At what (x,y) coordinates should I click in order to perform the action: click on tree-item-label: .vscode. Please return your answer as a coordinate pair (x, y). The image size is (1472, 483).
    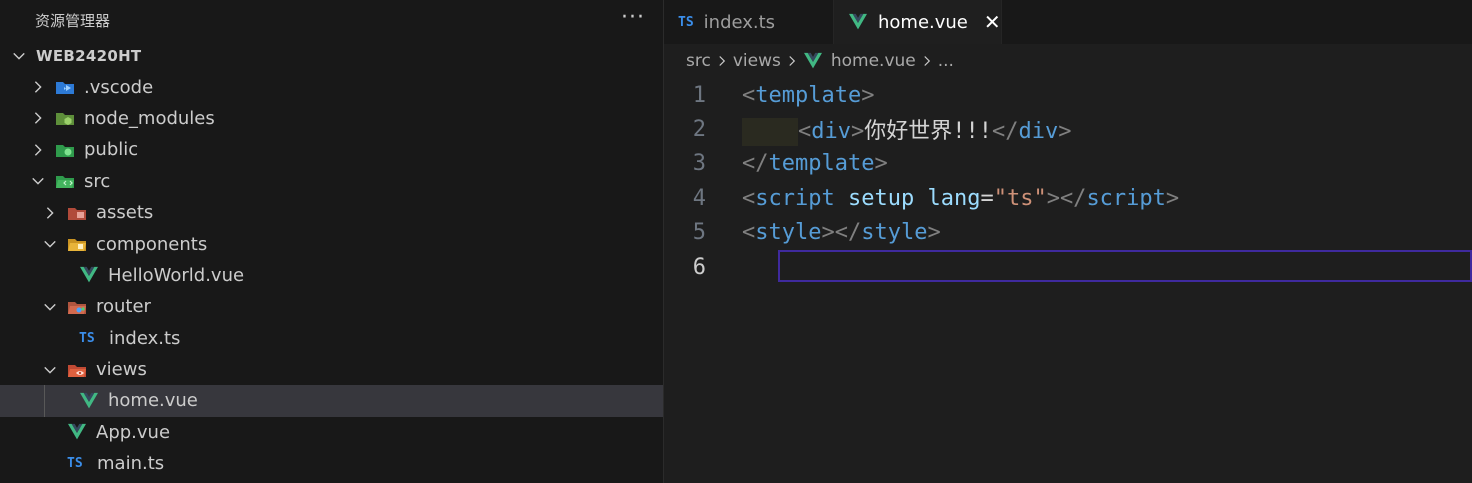
    Looking at the image, I should click on (119, 87).